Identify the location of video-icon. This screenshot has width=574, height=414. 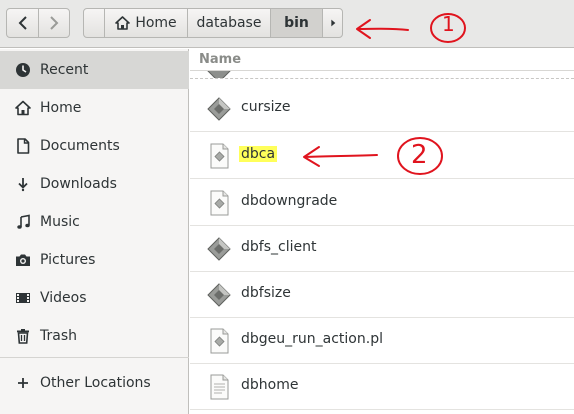
(23, 298).